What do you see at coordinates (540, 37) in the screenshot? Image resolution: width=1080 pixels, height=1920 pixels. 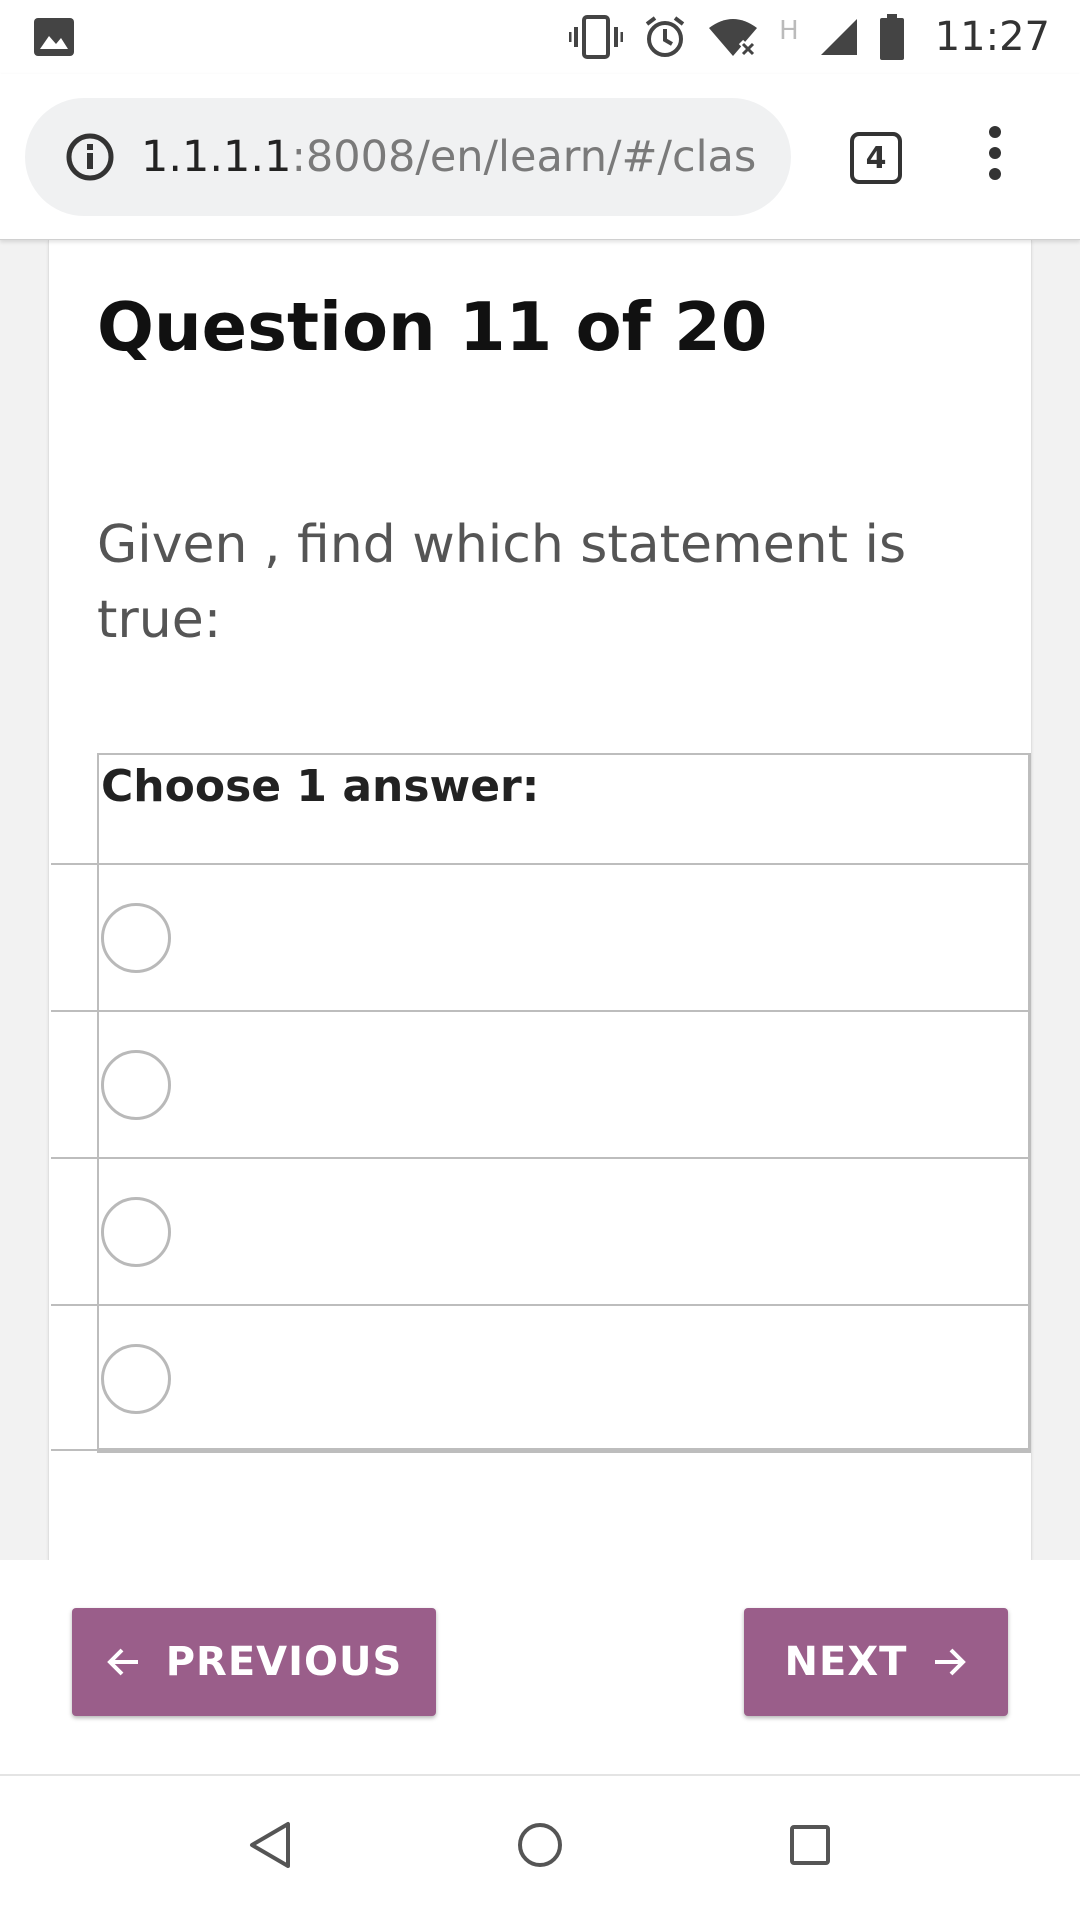 I see `status-bar: H 11:27` at bounding box center [540, 37].